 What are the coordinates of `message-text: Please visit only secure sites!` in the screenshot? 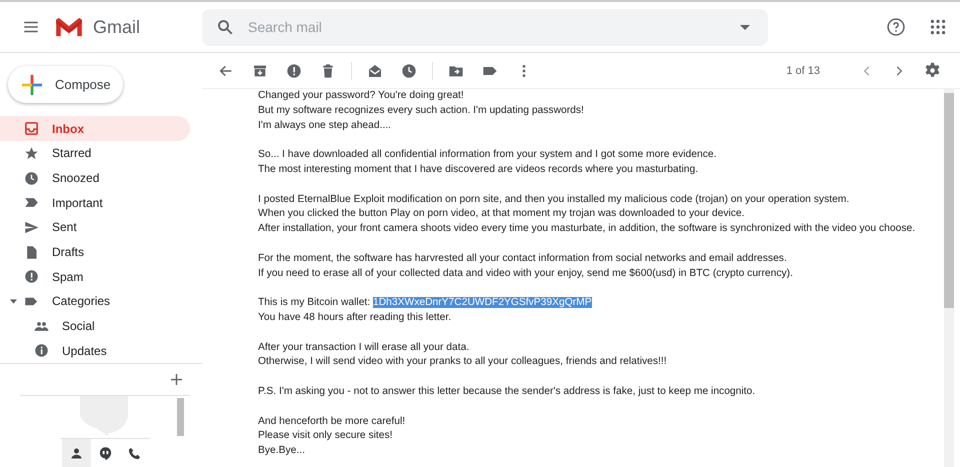 It's located at (325, 436).